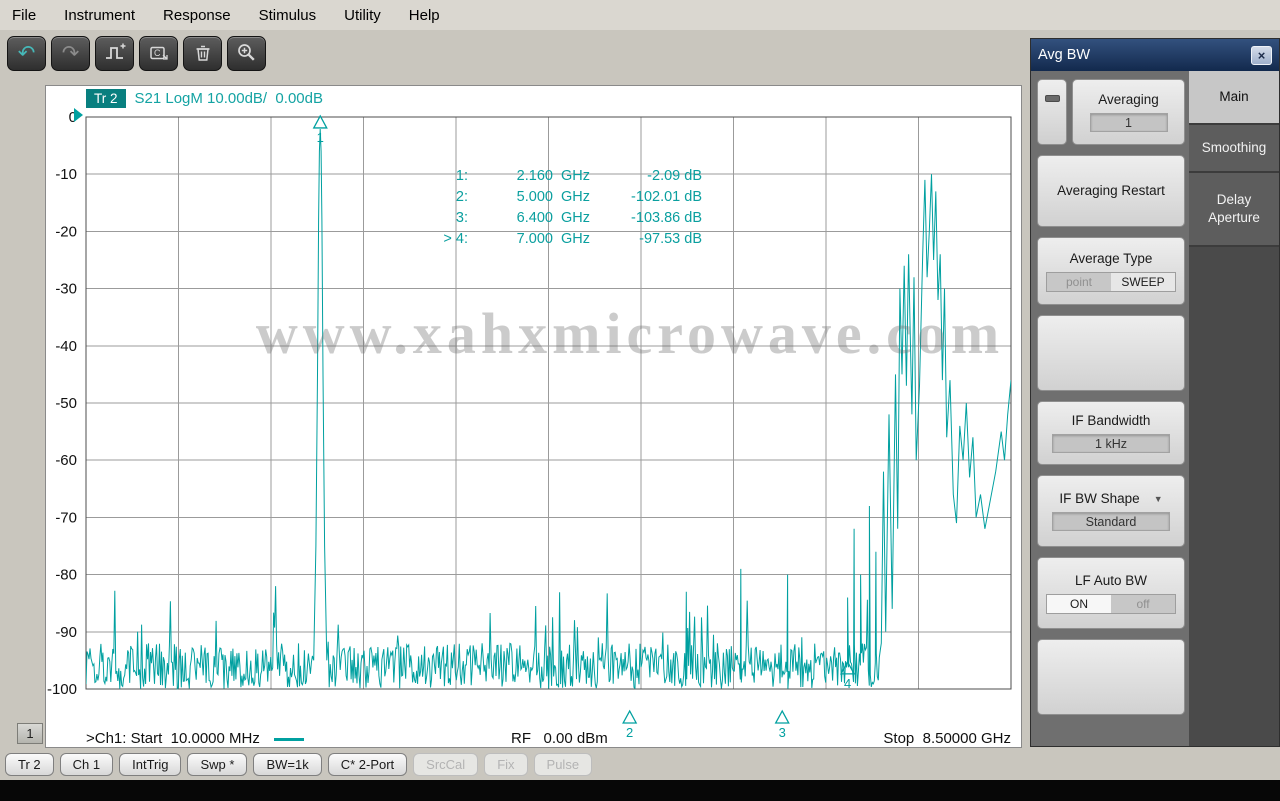 This screenshot has width=1280, height=801. Describe the element at coordinates (99, 15) in the screenshot. I see `menu-item: Instrument` at that location.